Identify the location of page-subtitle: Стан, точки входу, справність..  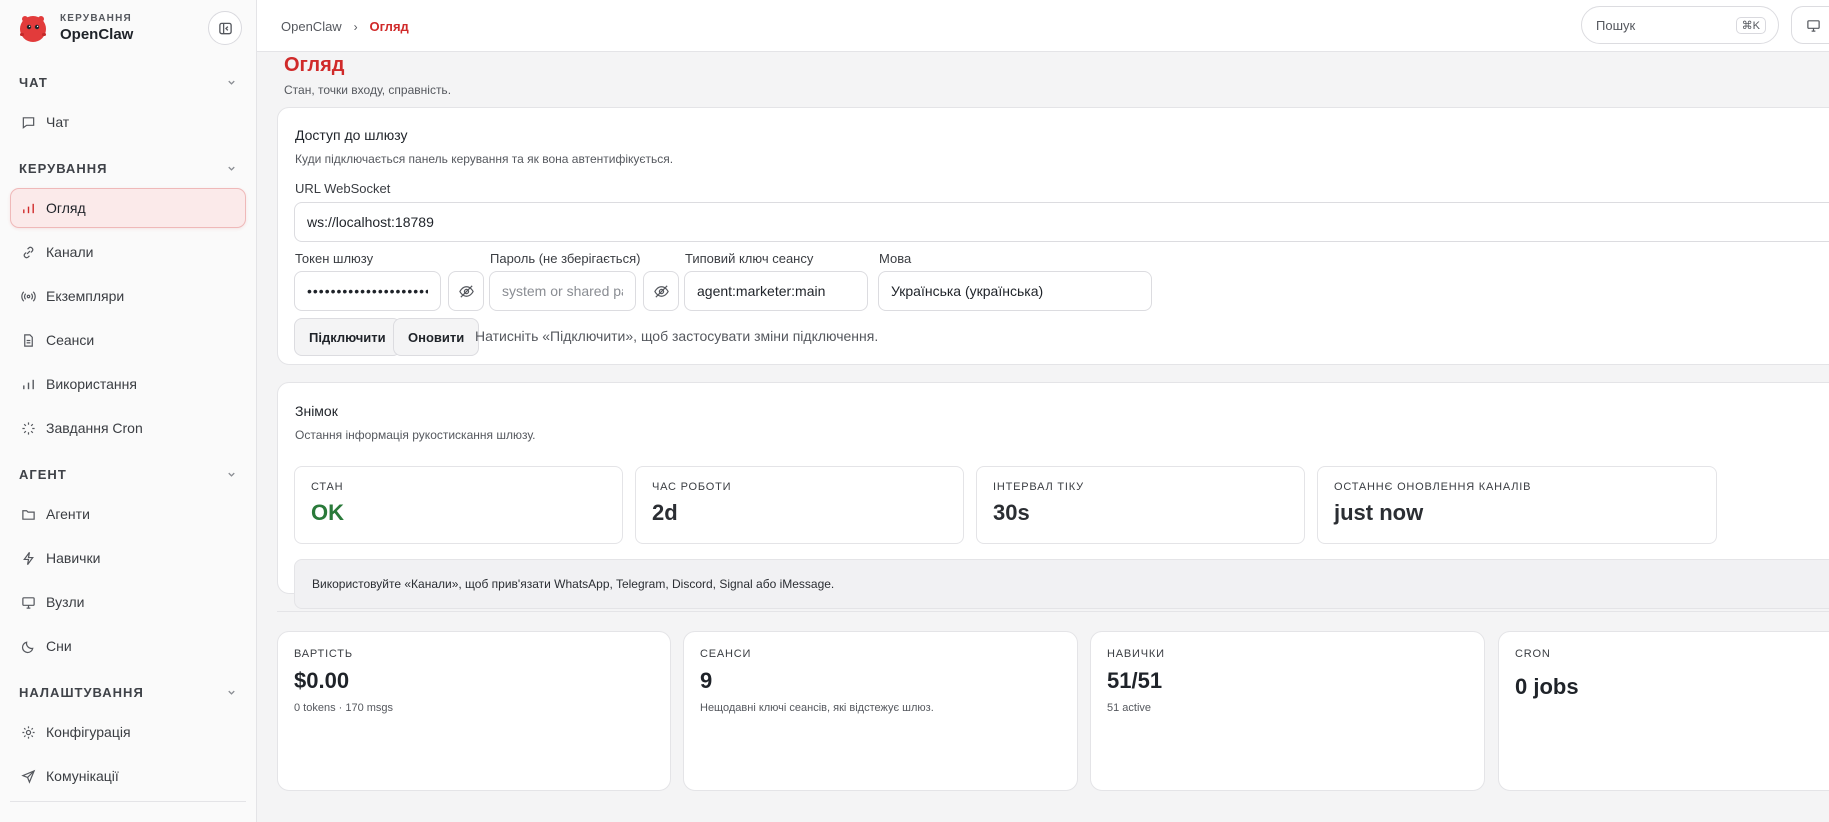
(368, 90).